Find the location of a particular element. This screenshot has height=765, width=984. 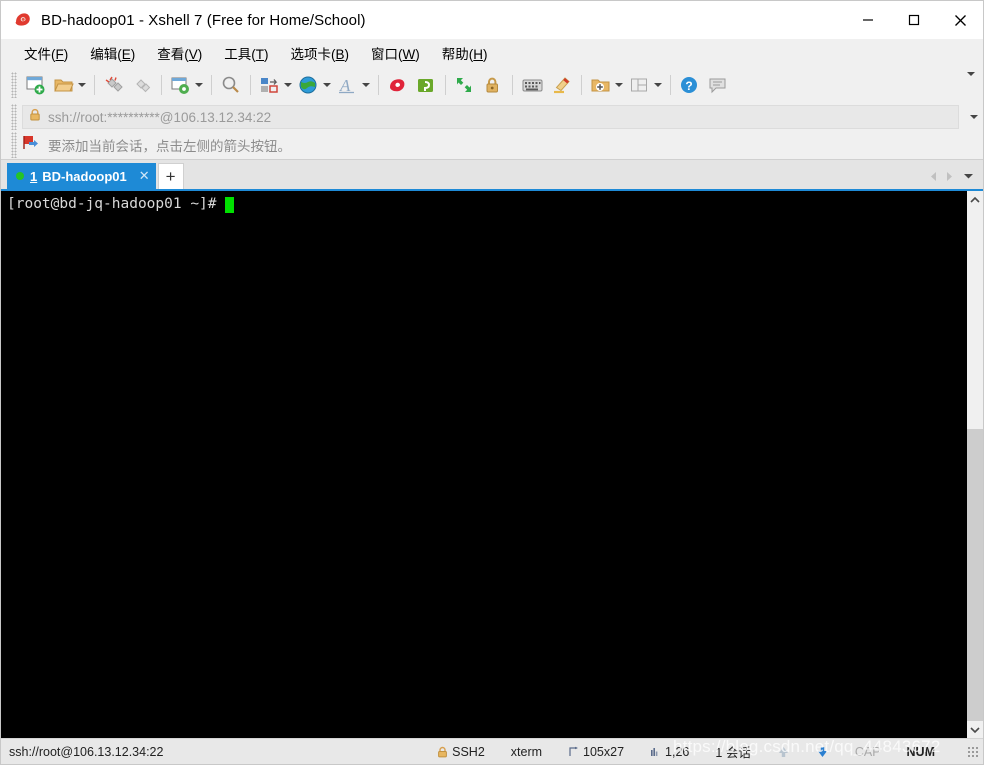

status-cursor-pos: 1,26 is located at coordinates (669, 752).